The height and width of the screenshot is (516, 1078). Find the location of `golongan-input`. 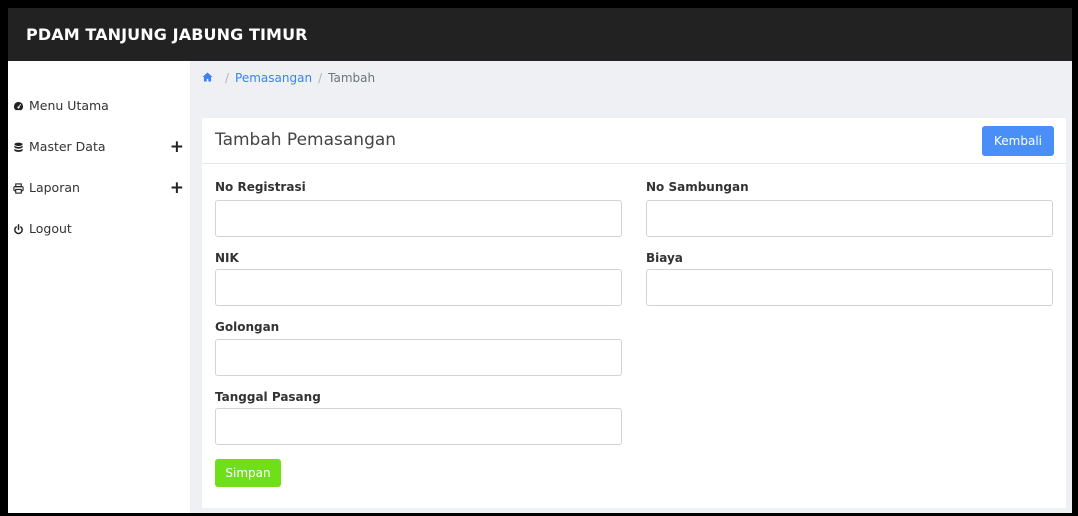

golongan-input is located at coordinates (418, 357).